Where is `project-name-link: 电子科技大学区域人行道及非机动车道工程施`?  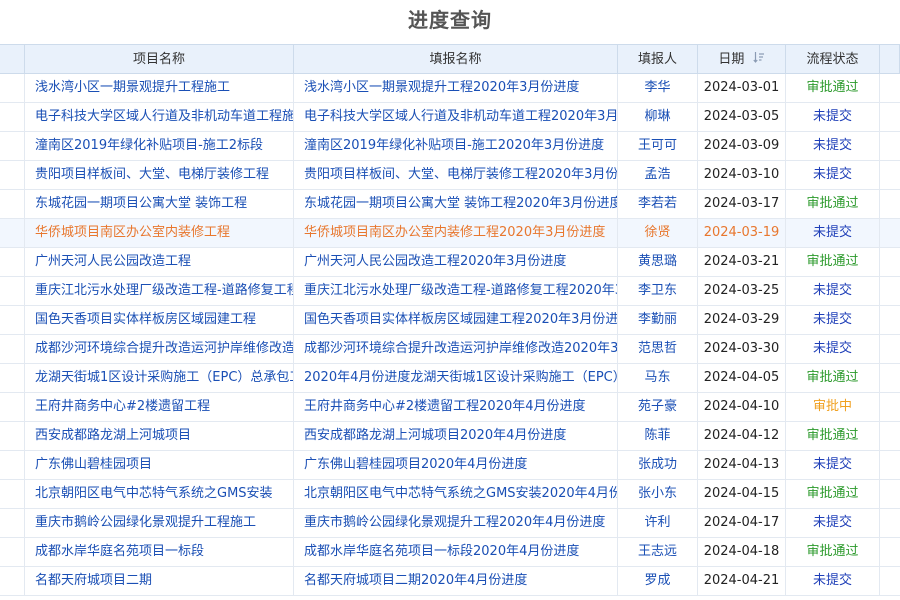
project-name-link: 电子科技大学区域人行道及非机动车道工程施 is located at coordinates (159, 117).